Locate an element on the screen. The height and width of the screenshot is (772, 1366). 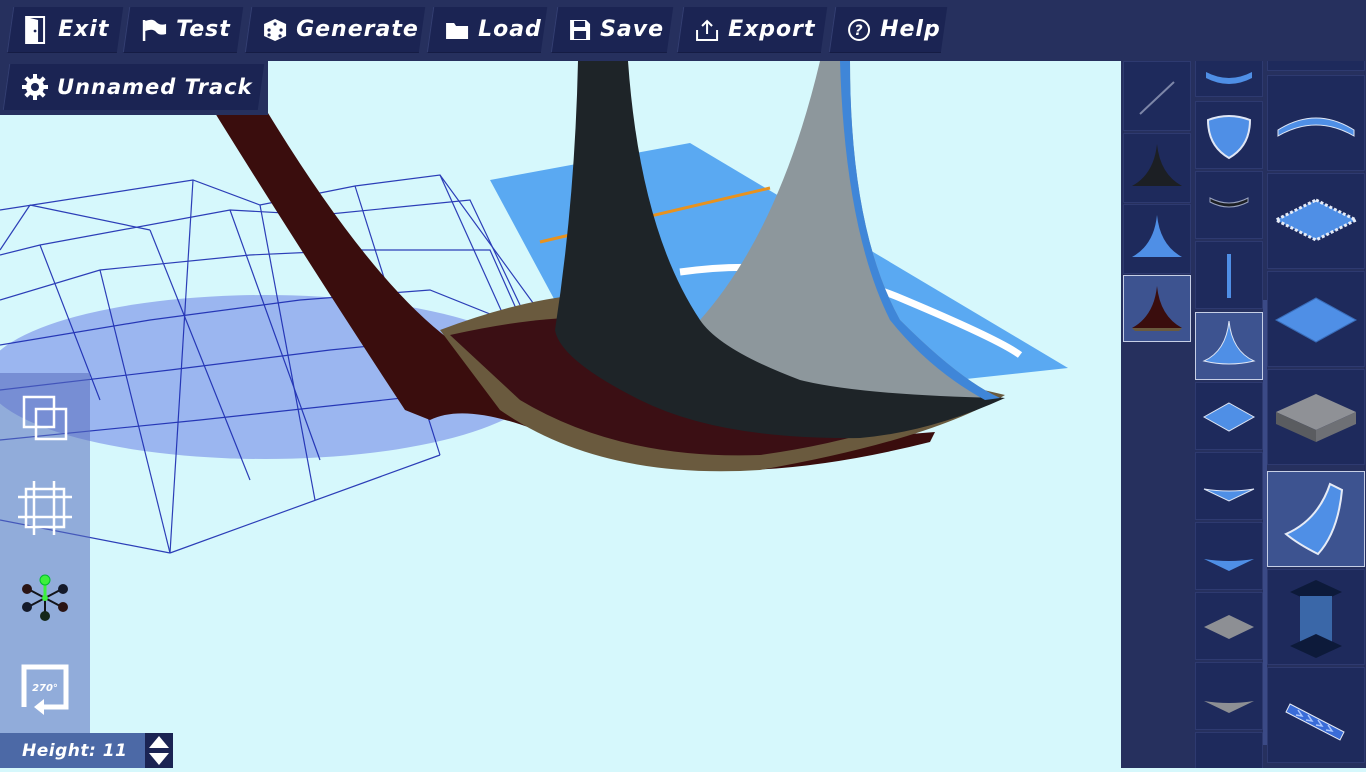
arch-icon is located at coordinates (1229, 78).